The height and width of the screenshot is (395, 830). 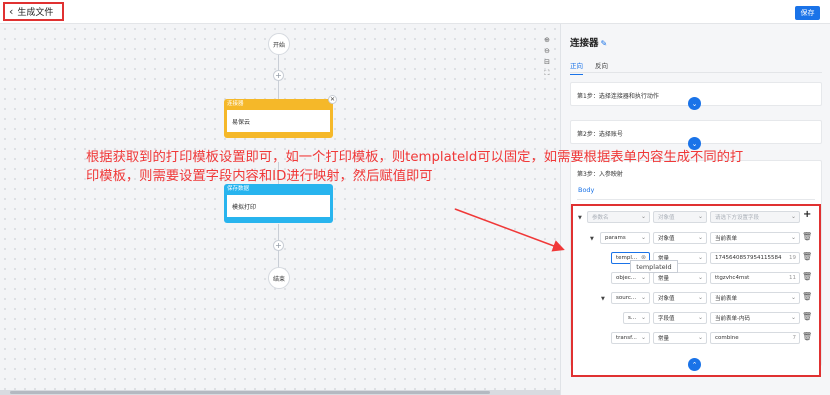 What do you see at coordinates (332, 99) in the screenshot?
I see `close-icon: ✕` at bounding box center [332, 99].